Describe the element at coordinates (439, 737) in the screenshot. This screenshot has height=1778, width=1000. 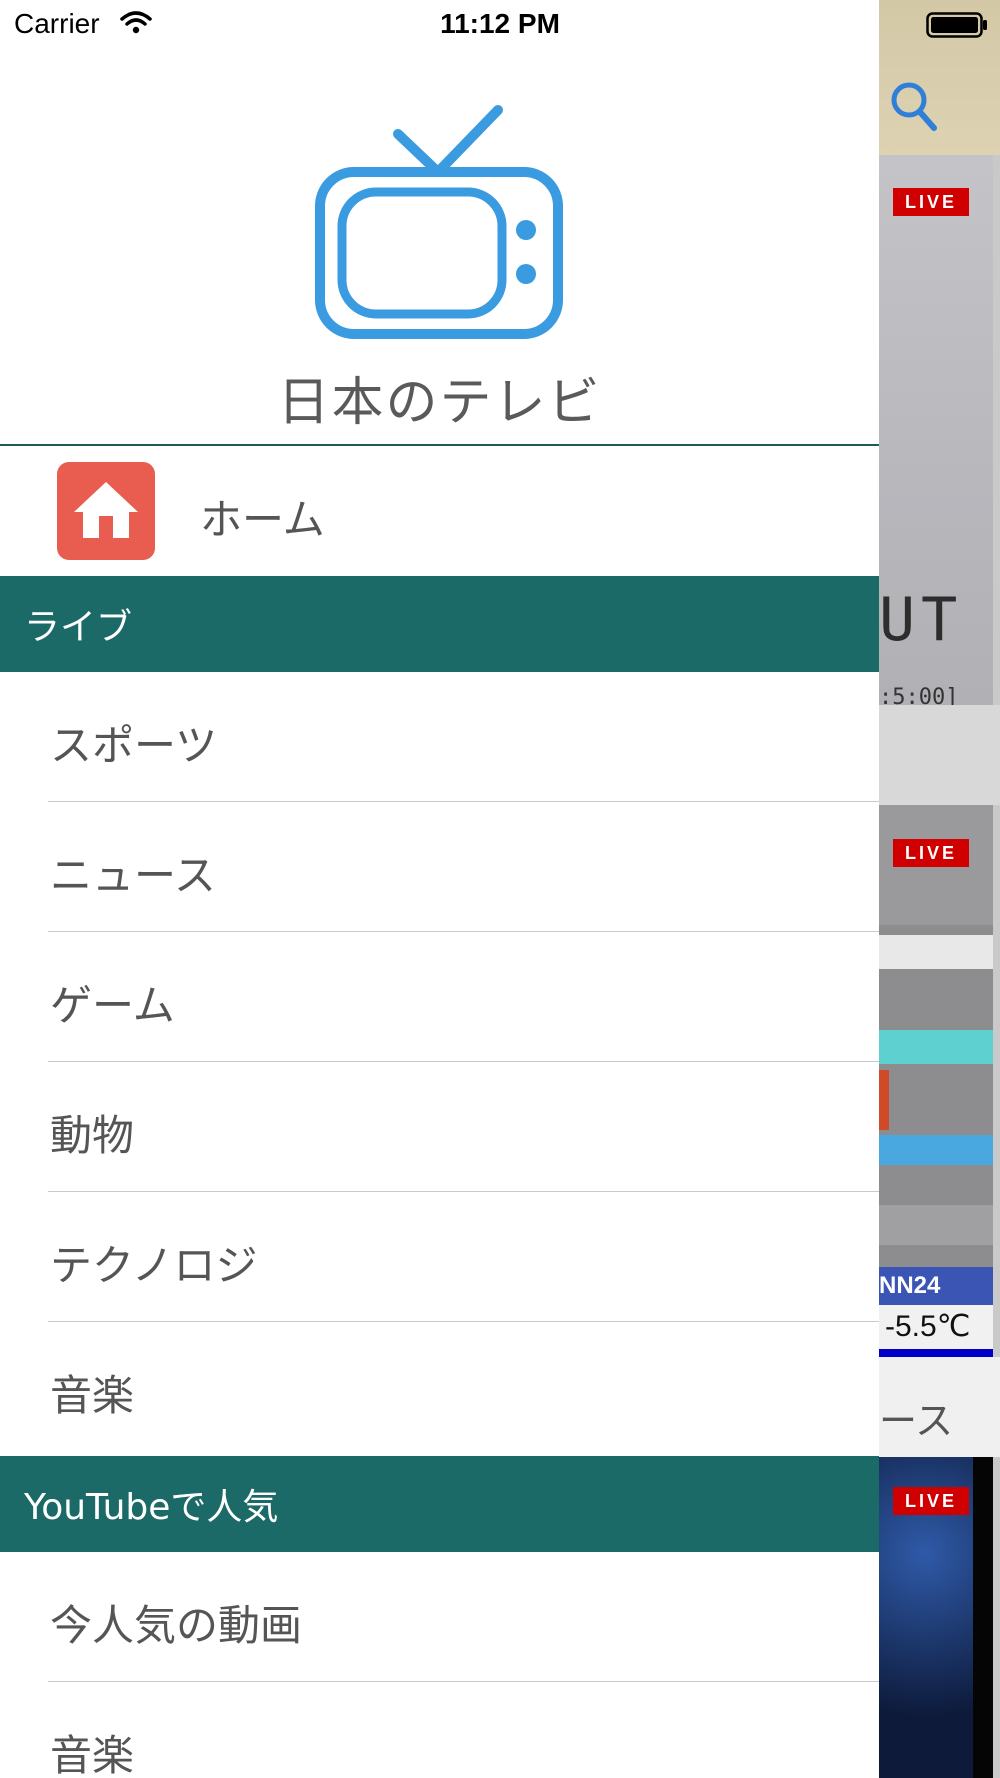
I see `menu-item-sports: スポーツ` at that location.